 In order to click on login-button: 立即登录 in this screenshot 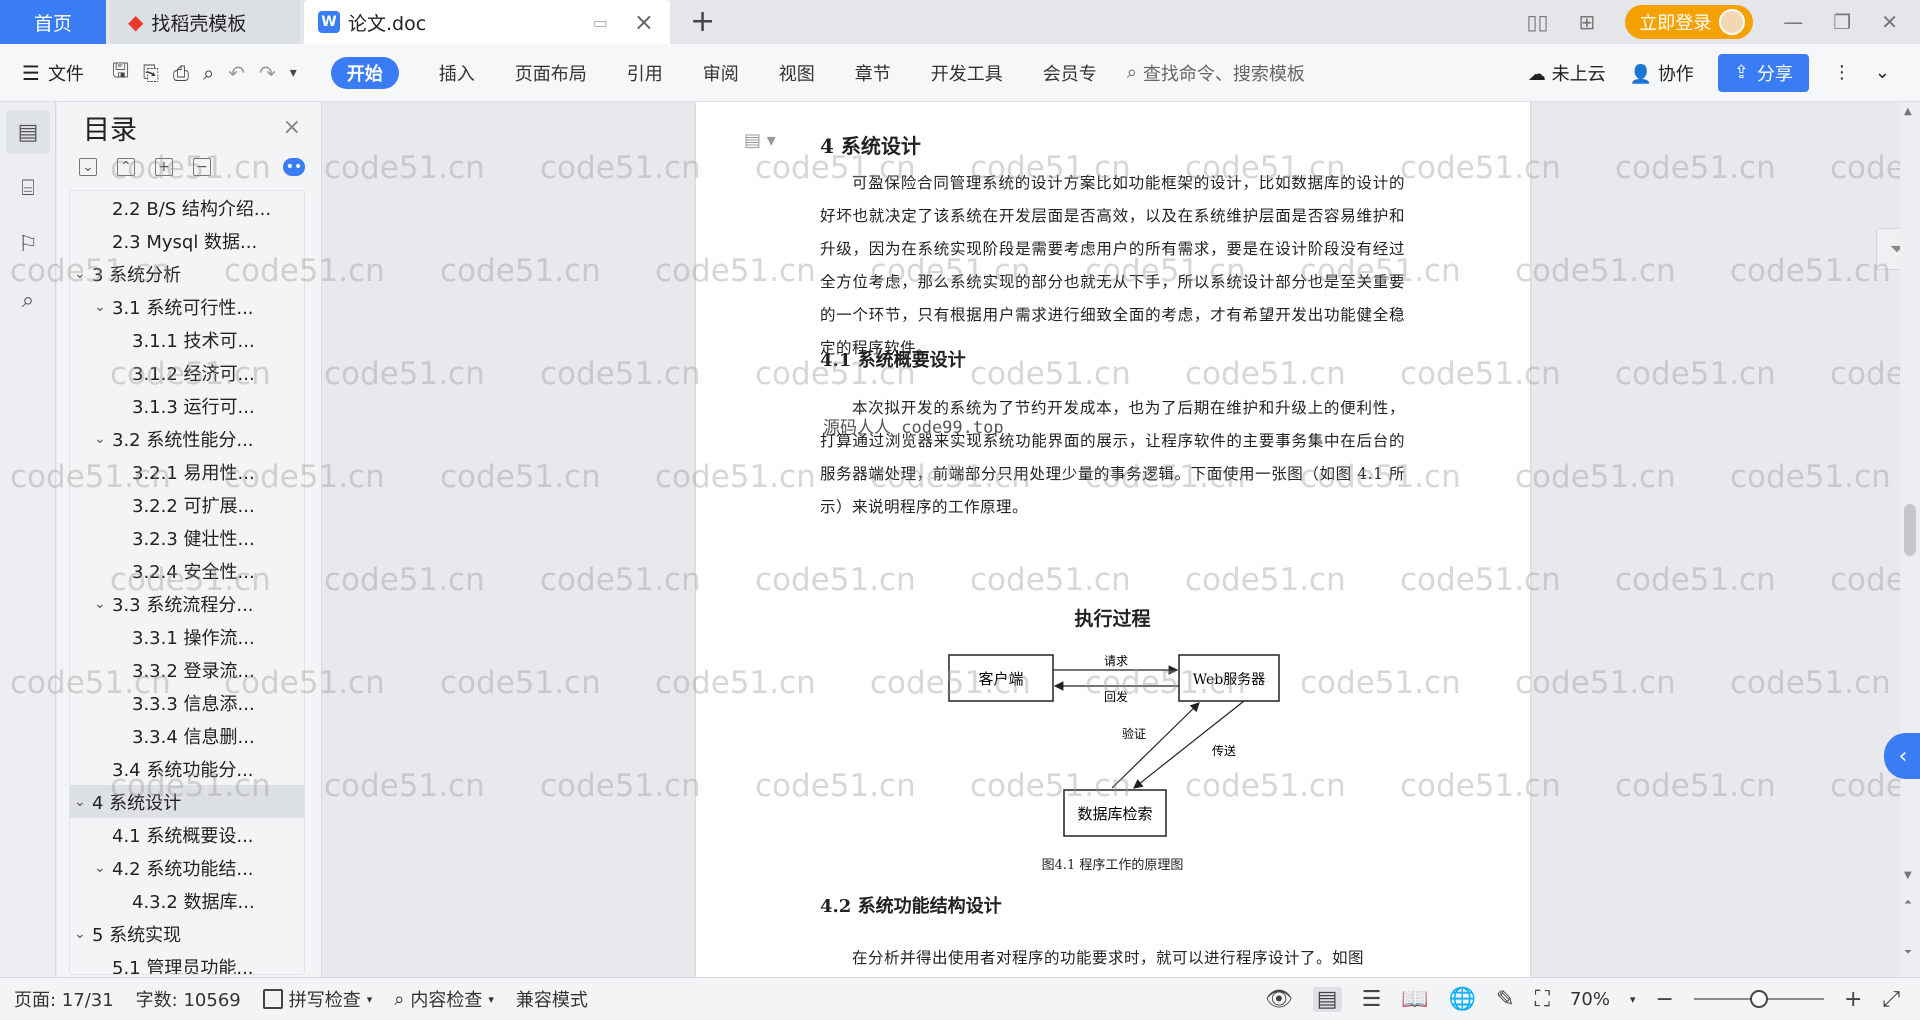, I will do `click(1689, 22)`.